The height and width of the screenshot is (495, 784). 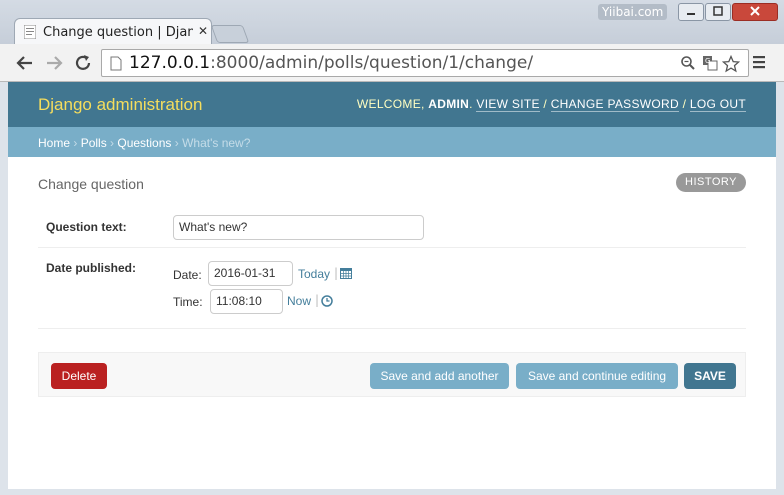 I want to click on watermark: Yiibai.com, so click(x=633, y=12).